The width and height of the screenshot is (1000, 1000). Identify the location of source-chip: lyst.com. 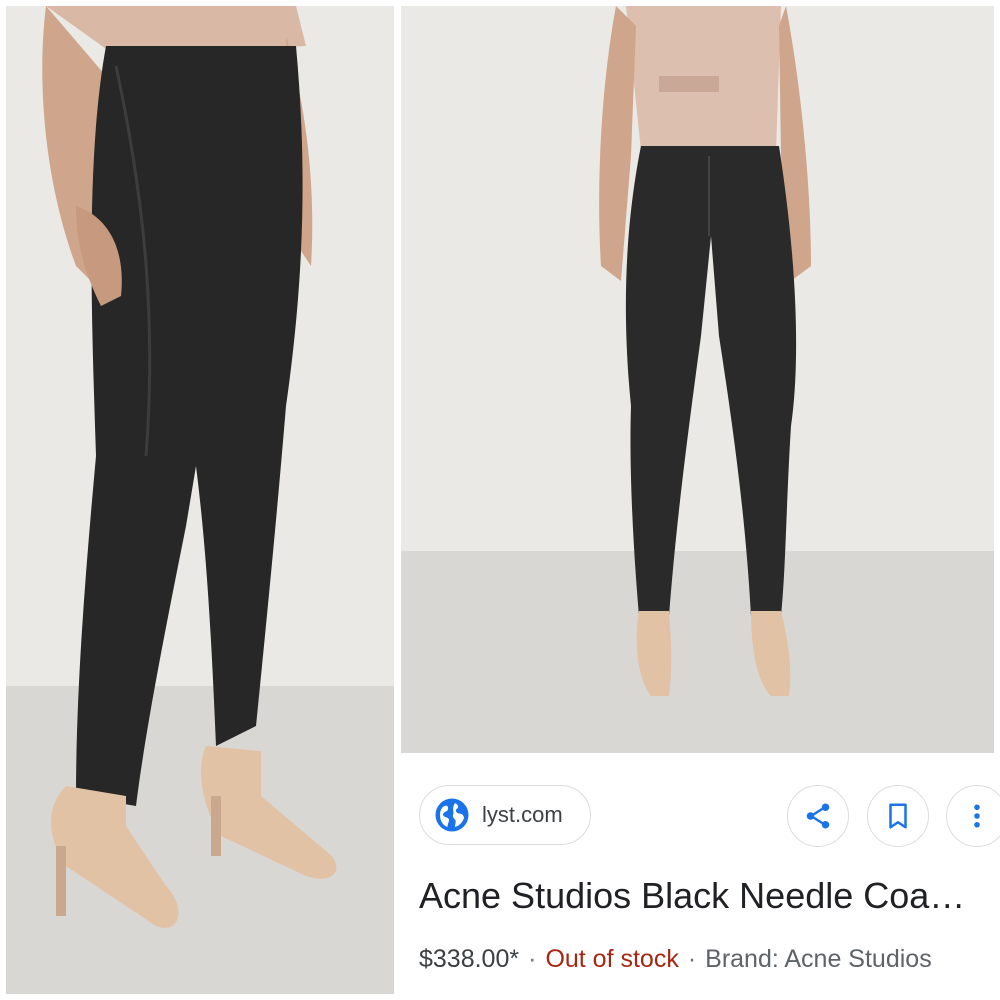
(505, 815).